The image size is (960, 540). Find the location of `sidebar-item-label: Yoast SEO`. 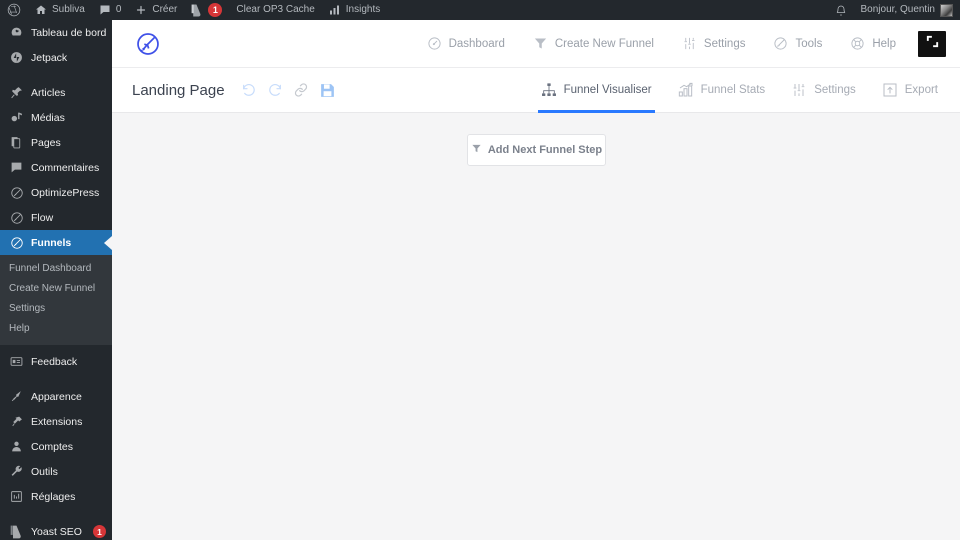

sidebar-item-label: Yoast SEO is located at coordinates (56, 531).